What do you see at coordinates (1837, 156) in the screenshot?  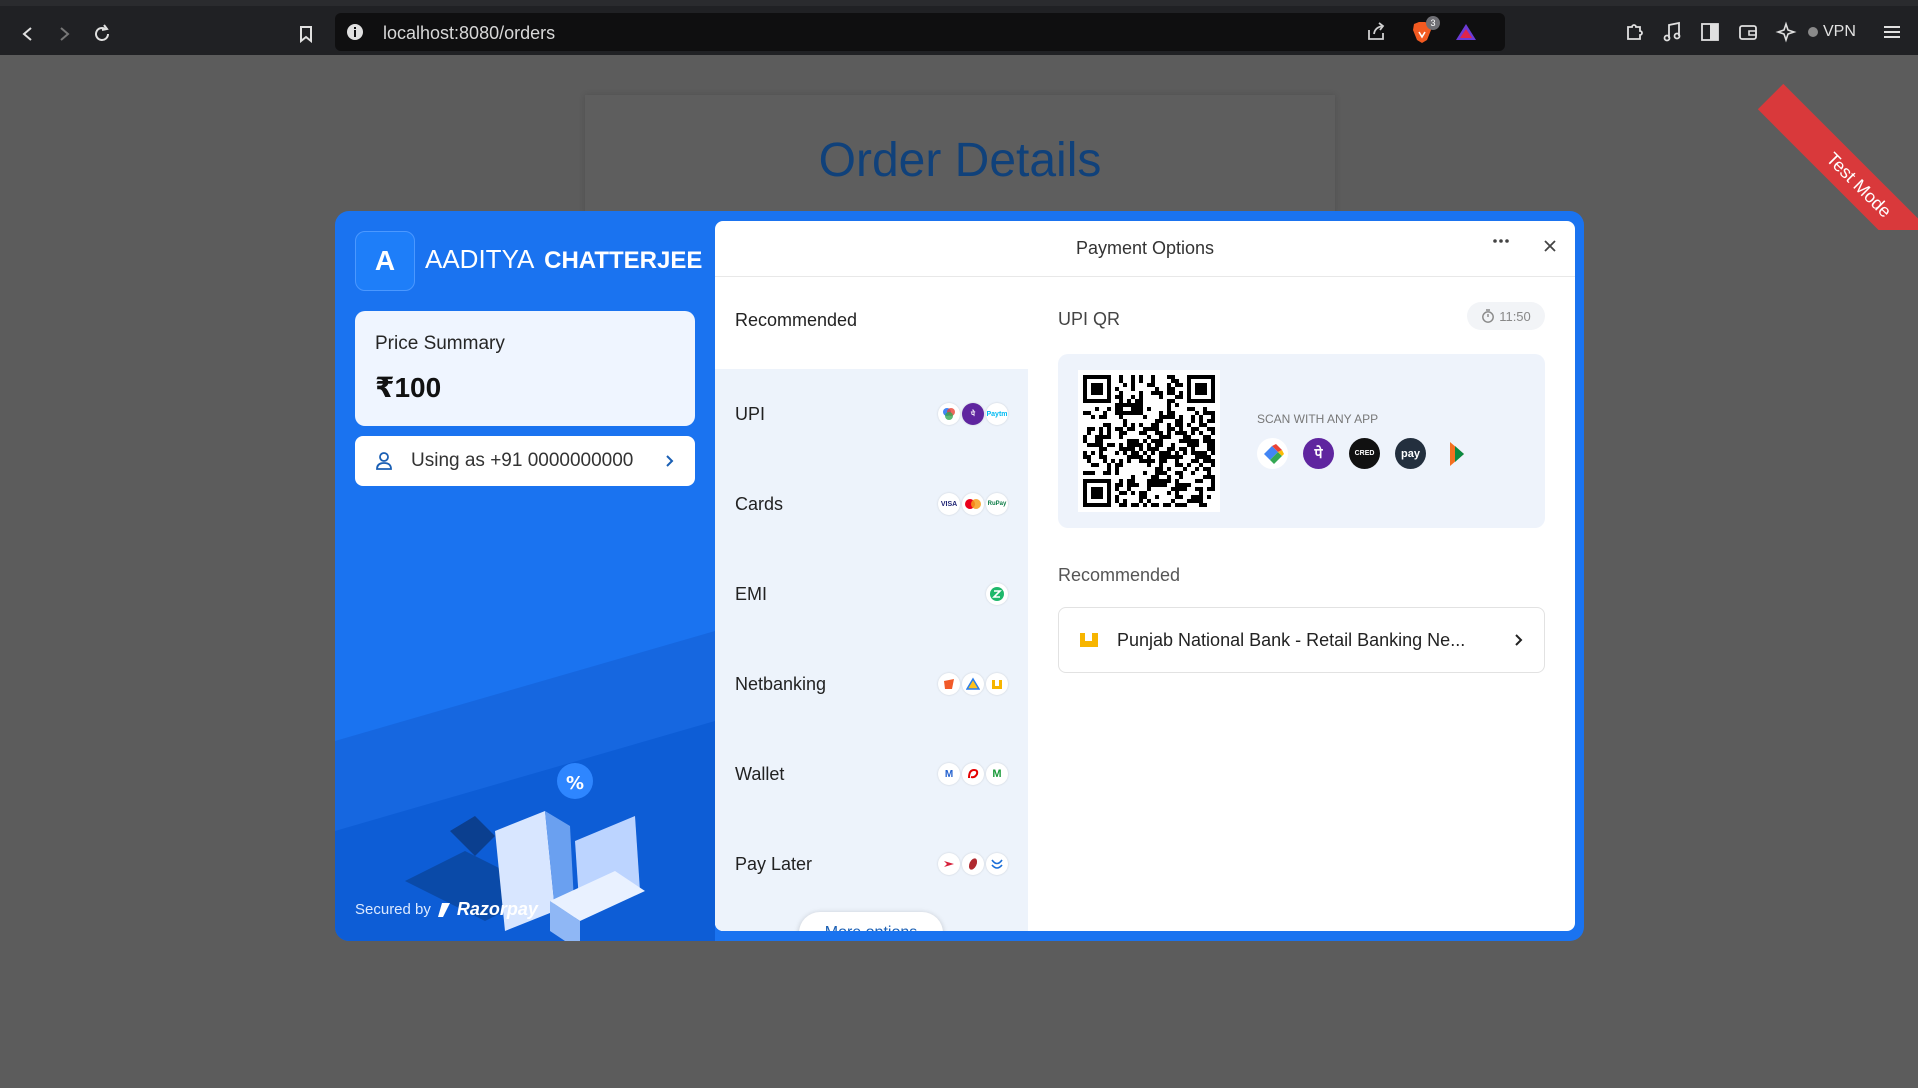 I see `test-mode-label: Test Mode` at bounding box center [1837, 156].